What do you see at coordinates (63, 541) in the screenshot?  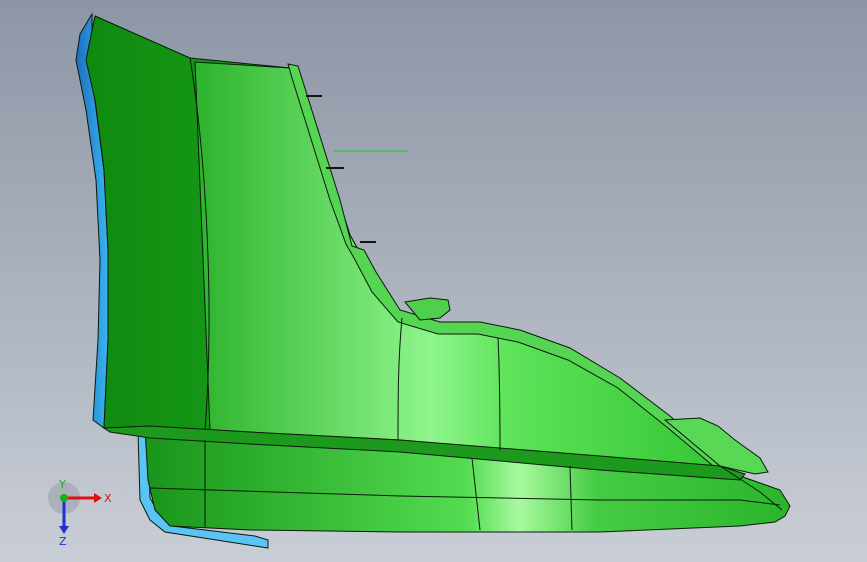 I see `z-axis-label: Z` at bounding box center [63, 541].